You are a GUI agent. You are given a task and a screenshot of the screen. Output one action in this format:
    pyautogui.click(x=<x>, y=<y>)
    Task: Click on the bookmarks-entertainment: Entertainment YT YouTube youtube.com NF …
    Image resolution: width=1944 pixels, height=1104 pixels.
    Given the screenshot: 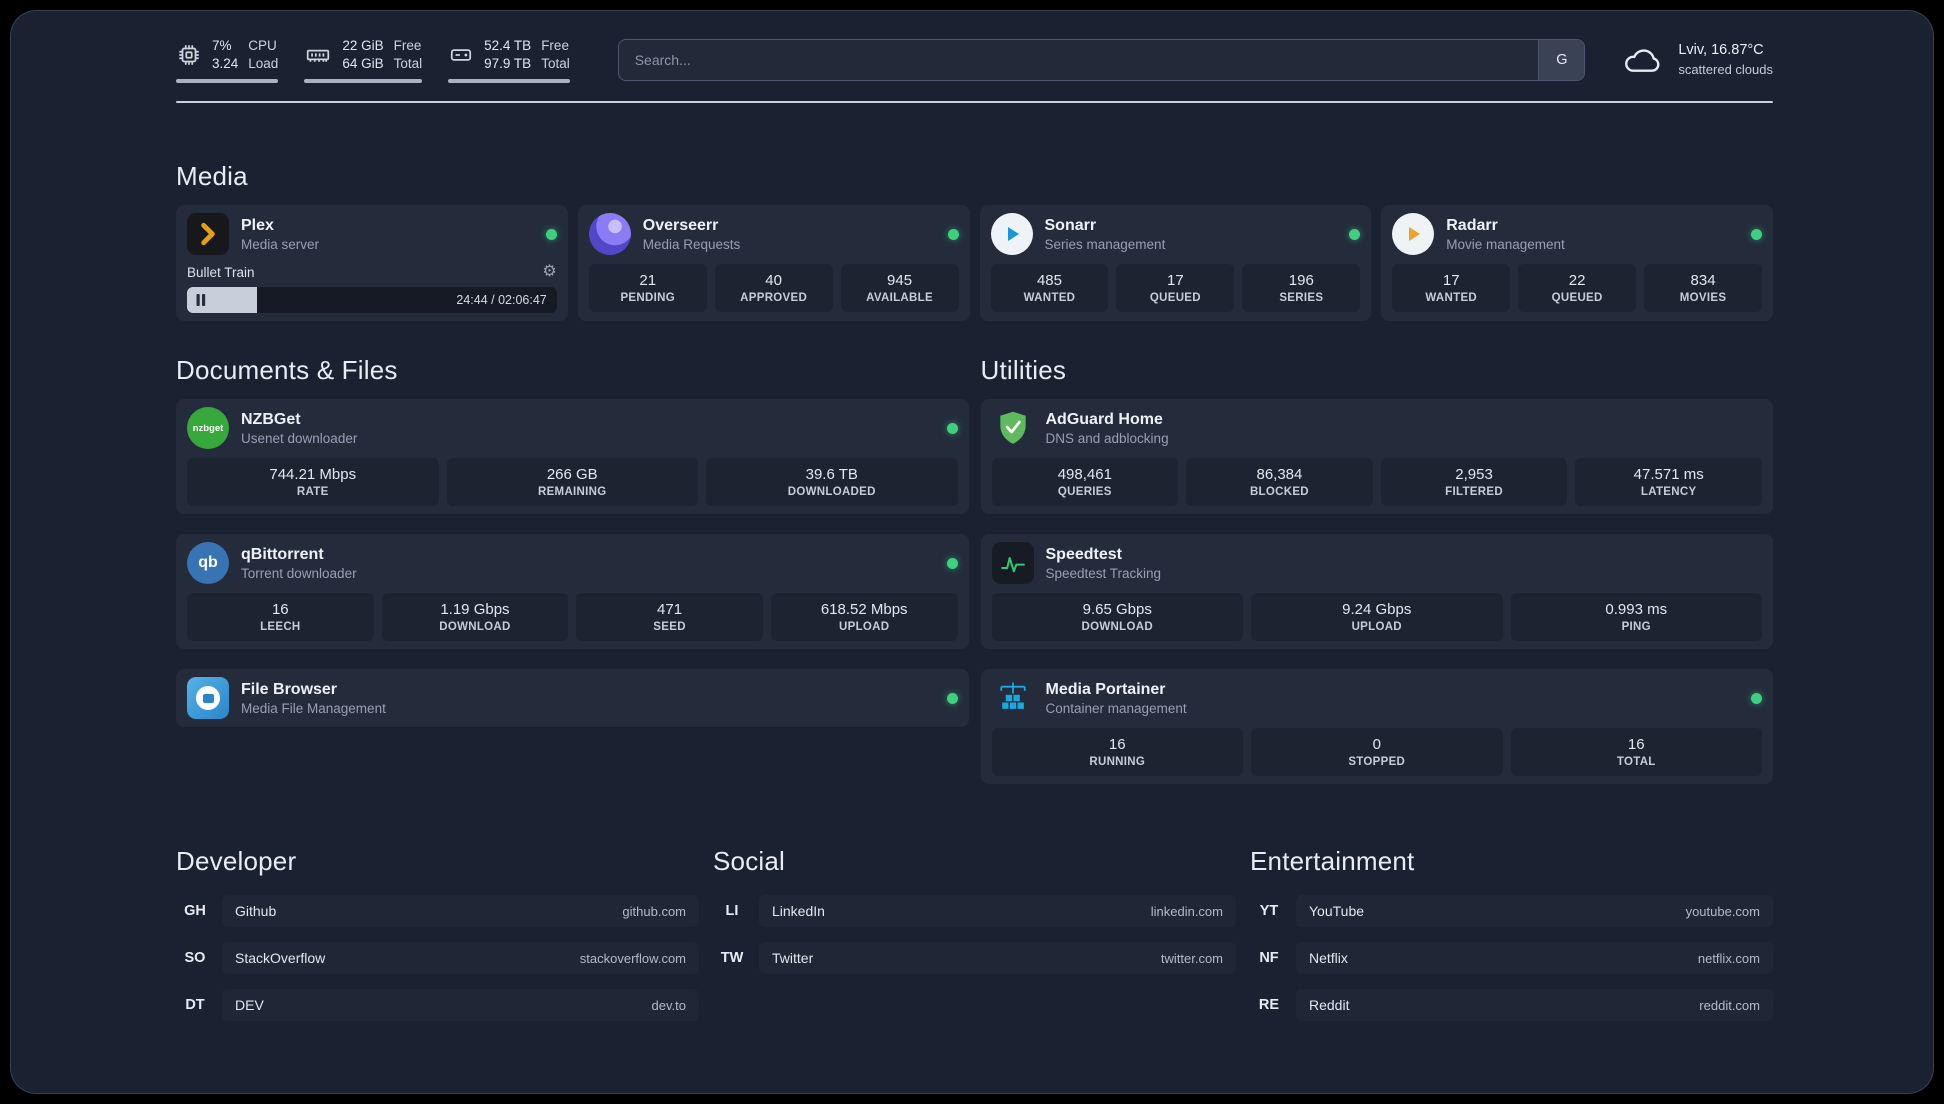 What is the action you would take?
    pyautogui.click(x=1511, y=934)
    